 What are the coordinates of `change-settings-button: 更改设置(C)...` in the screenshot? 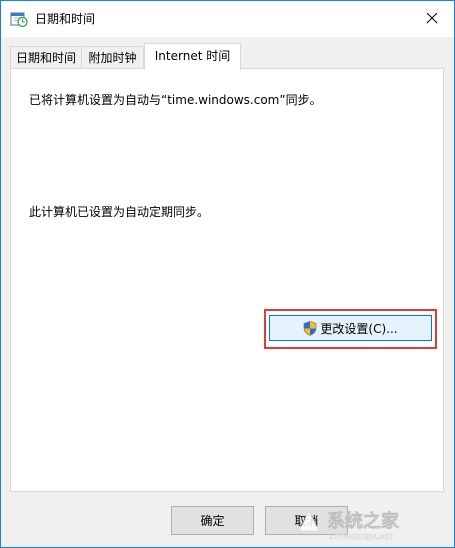 It's located at (350, 328).